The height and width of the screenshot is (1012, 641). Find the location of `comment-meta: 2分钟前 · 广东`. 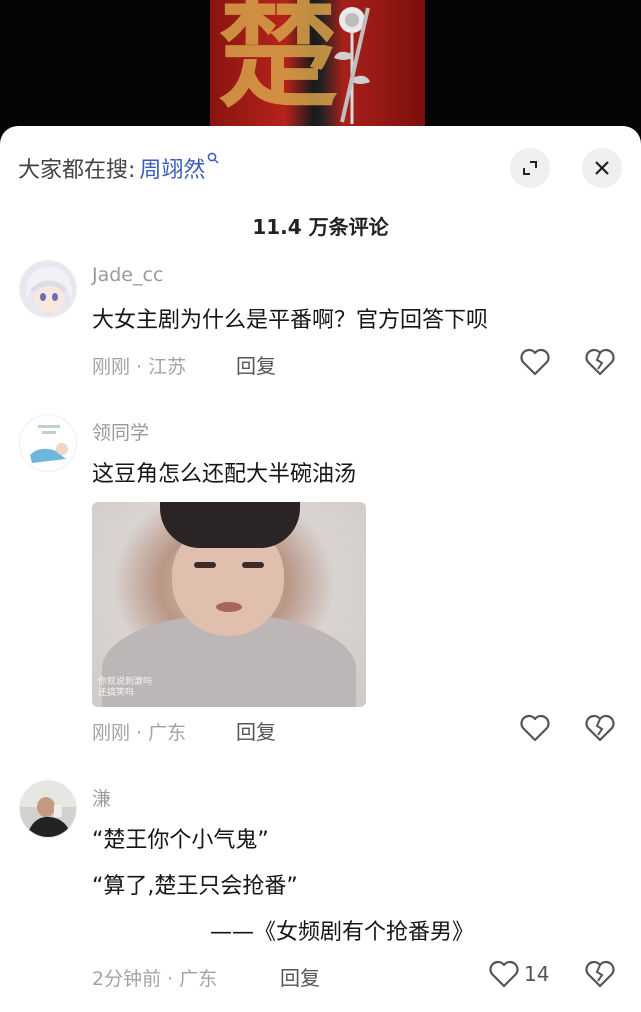

comment-meta: 2分钟前 · 广东 is located at coordinates (155, 979).